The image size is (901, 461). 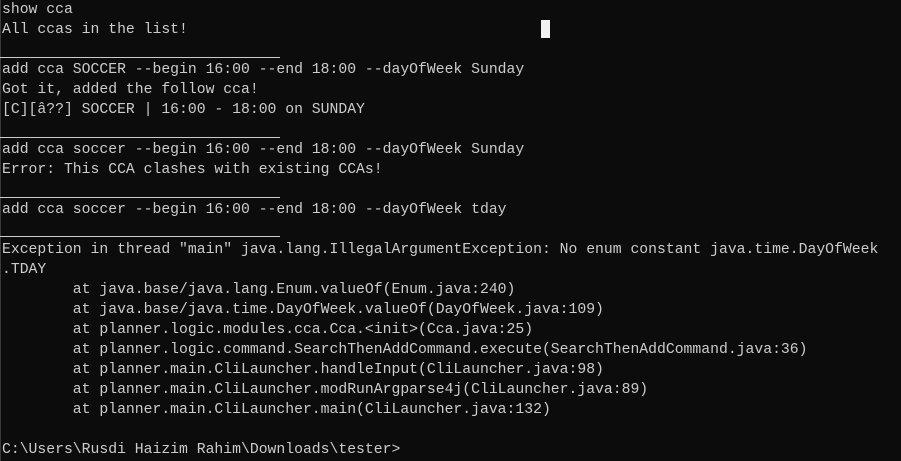 What do you see at coordinates (95, 30) in the screenshot?
I see `output-line: All ccas in the list!` at bounding box center [95, 30].